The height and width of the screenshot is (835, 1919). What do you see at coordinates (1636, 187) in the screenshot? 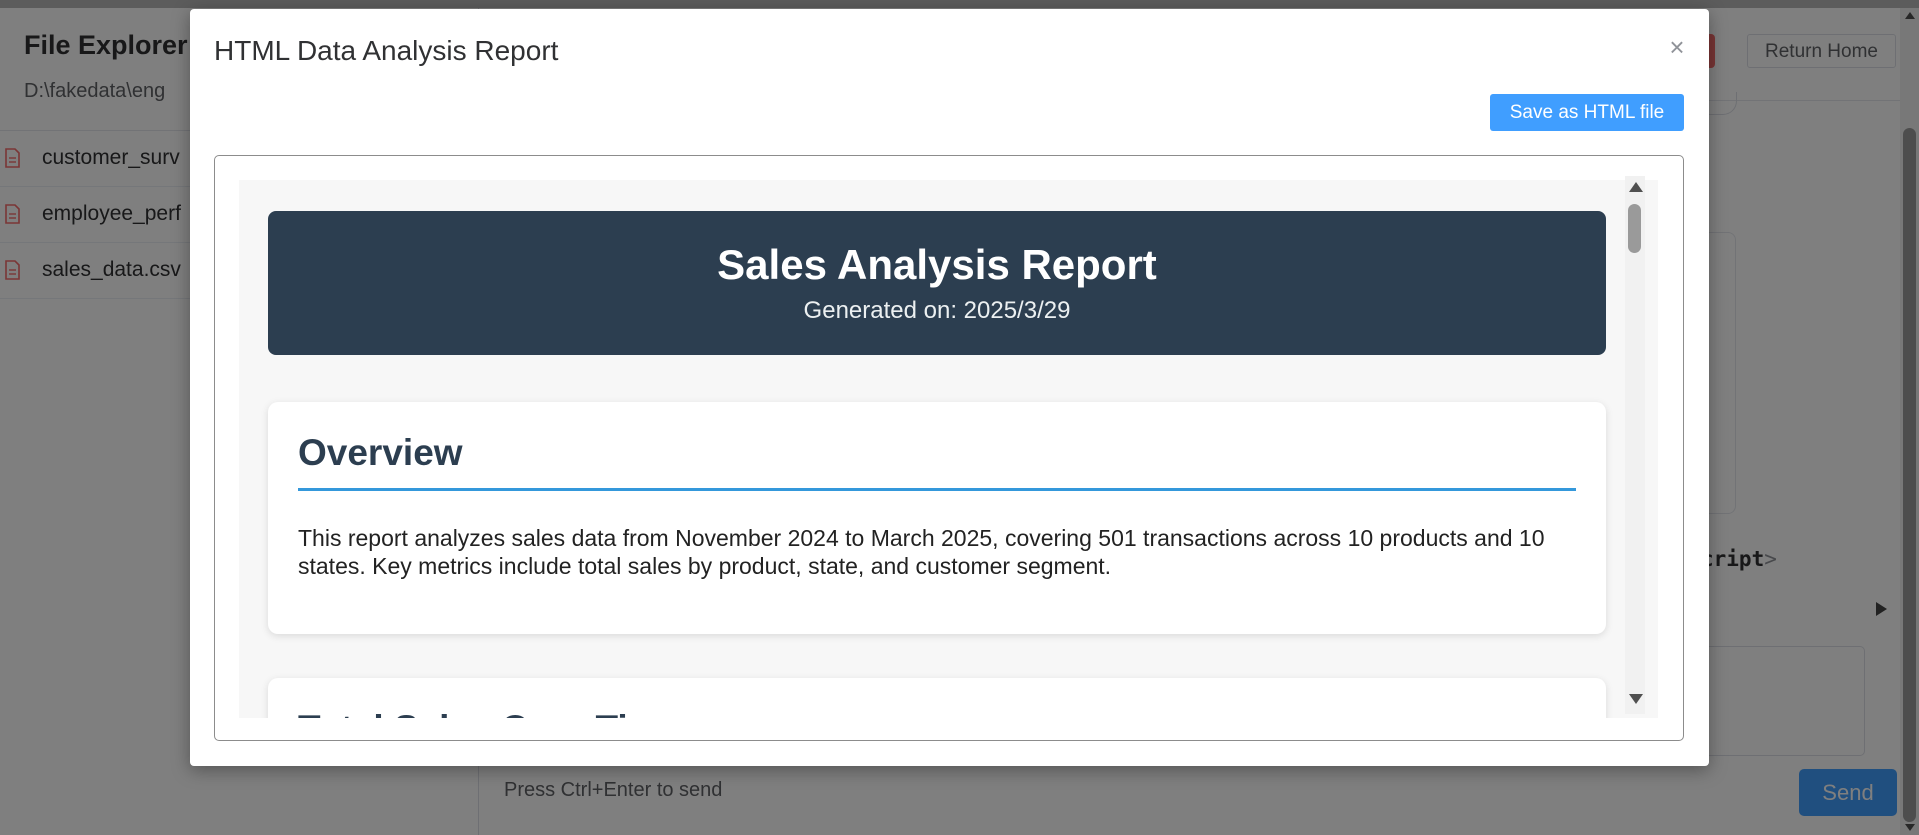
I see `scroll-up-icon` at bounding box center [1636, 187].